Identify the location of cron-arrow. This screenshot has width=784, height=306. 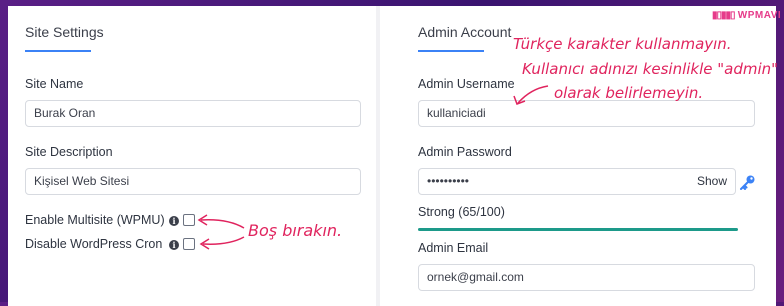
(223, 240).